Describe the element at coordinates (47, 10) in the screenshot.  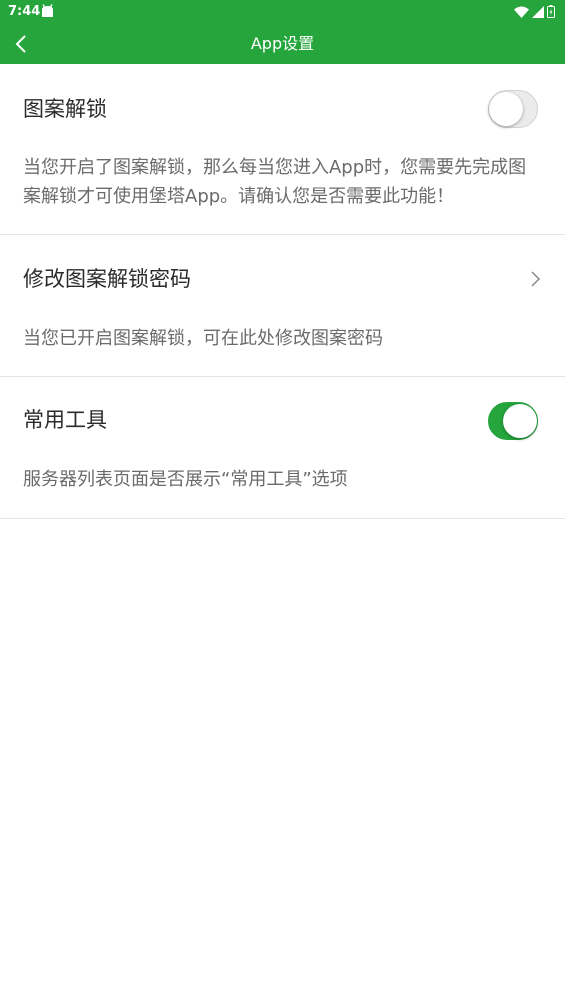
I see `android-icon` at that location.